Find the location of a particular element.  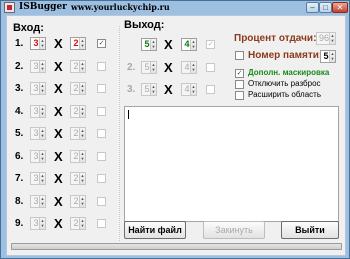

memory-spinner: 5 ▲ ▼ is located at coordinates (328, 56).